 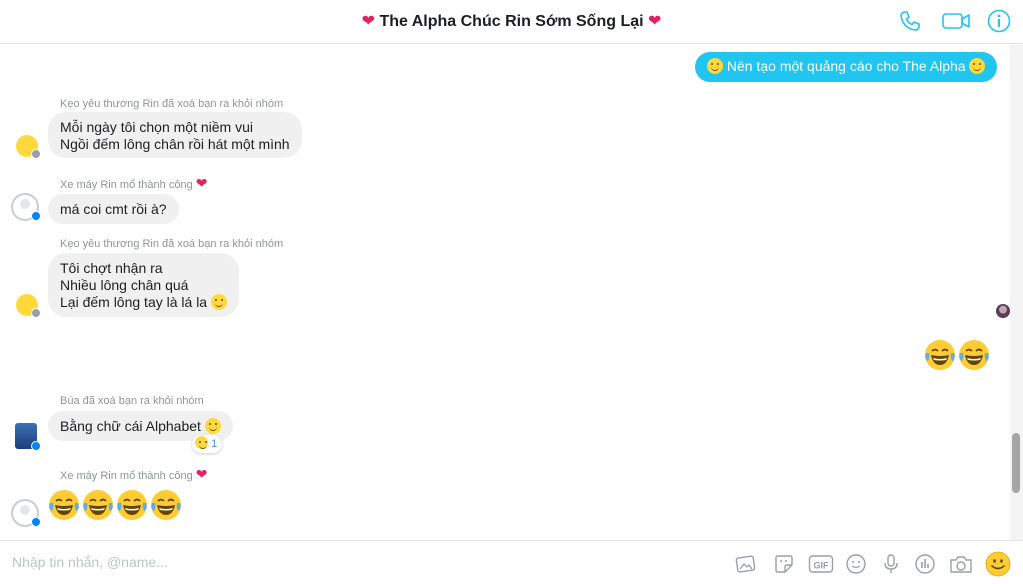 What do you see at coordinates (998, 564) in the screenshot?
I see `like-emoji-icon` at bounding box center [998, 564].